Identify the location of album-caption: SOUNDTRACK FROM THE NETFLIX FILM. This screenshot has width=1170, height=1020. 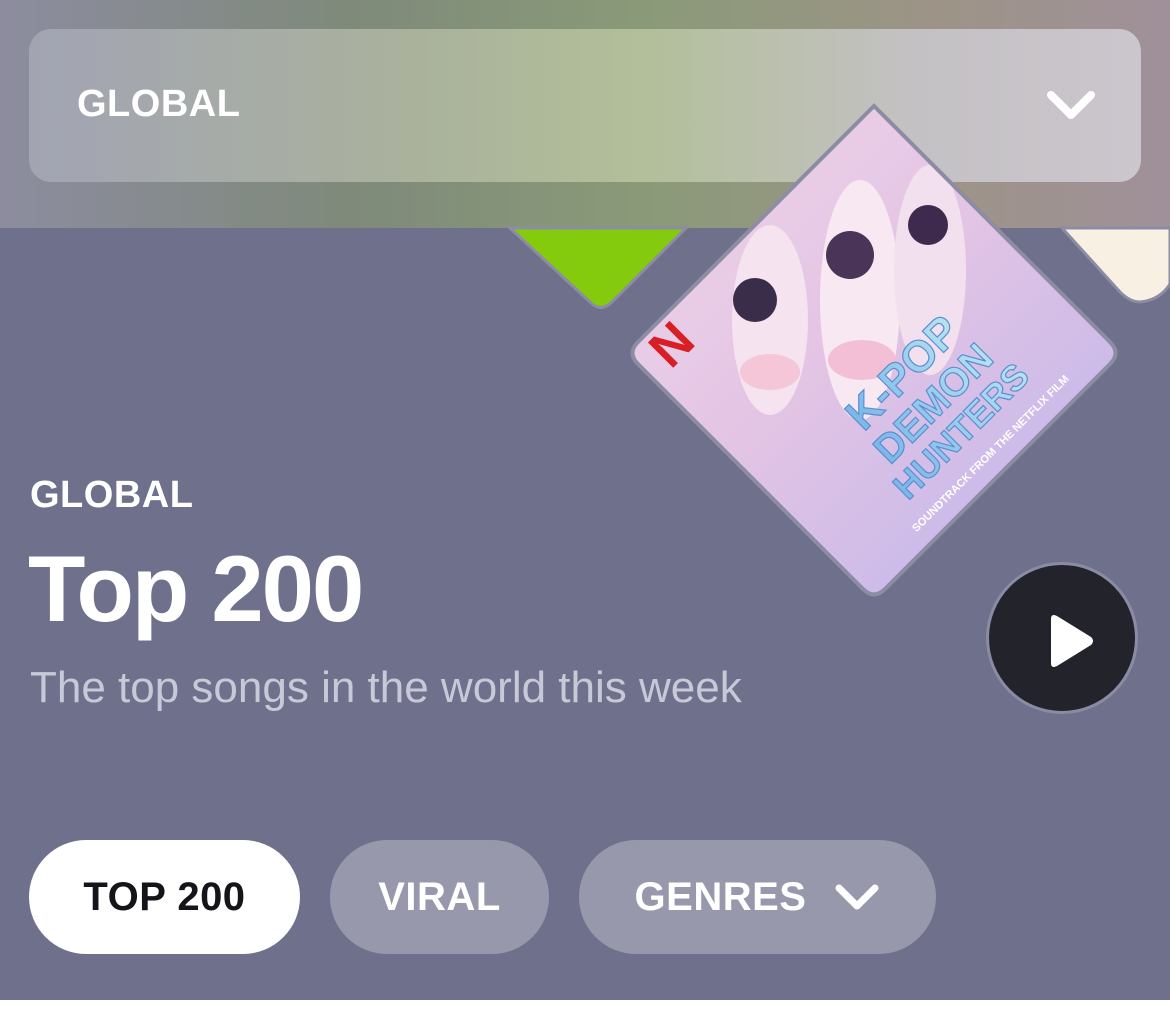
(990, 453).